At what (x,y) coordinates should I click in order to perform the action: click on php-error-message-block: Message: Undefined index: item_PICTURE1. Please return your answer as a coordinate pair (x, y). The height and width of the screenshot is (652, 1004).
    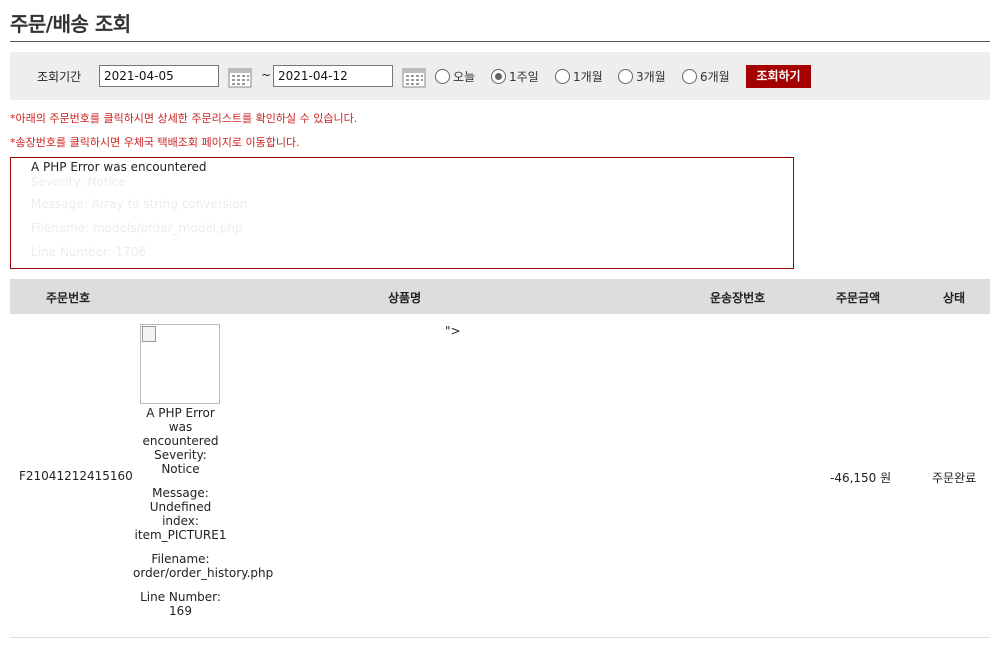
    Looking at the image, I should click on (180, 514).